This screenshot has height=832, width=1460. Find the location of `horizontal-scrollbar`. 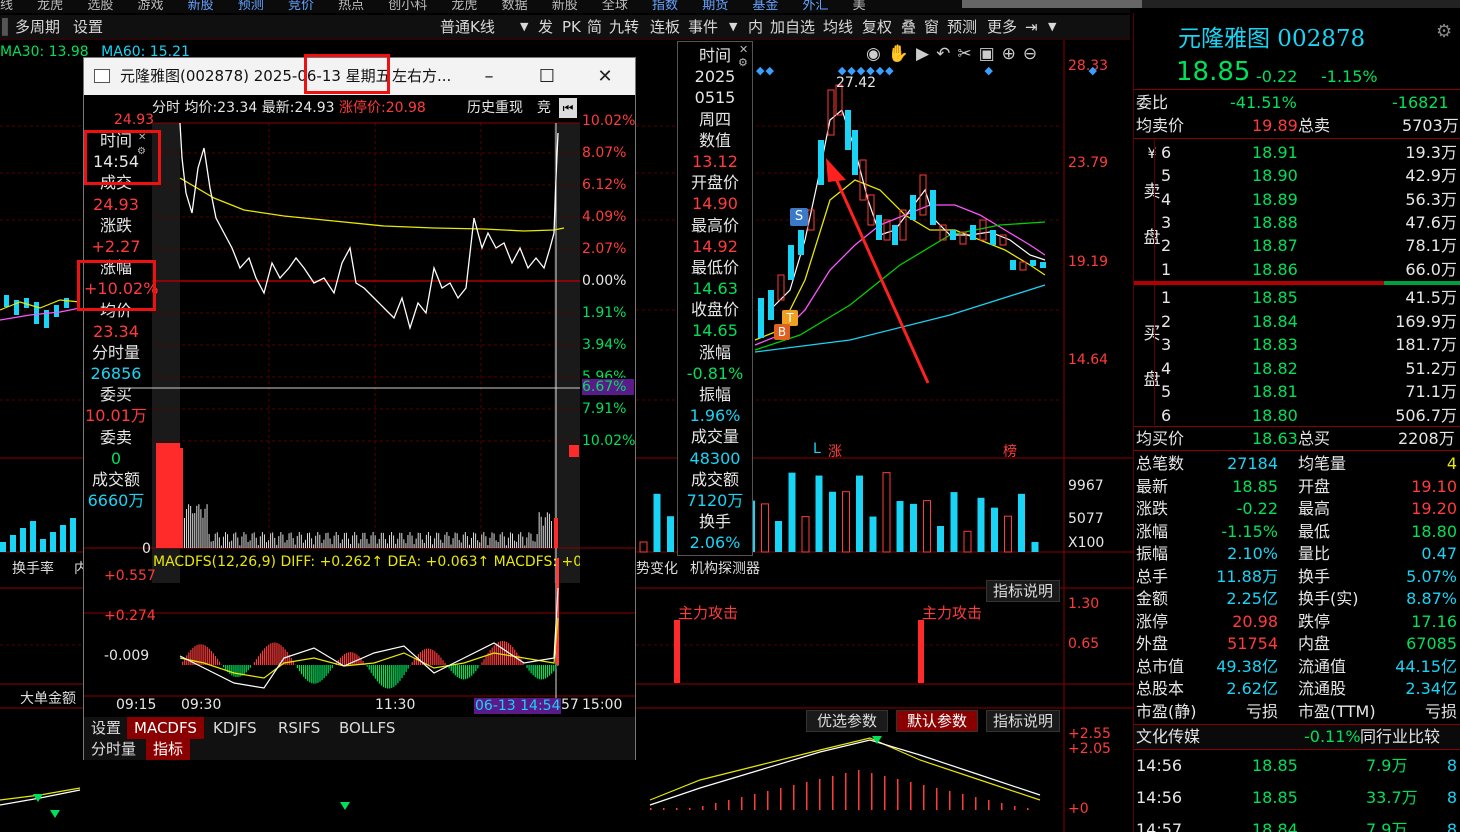

horizontal-scrollbar is located at coordinates (1211, 4).